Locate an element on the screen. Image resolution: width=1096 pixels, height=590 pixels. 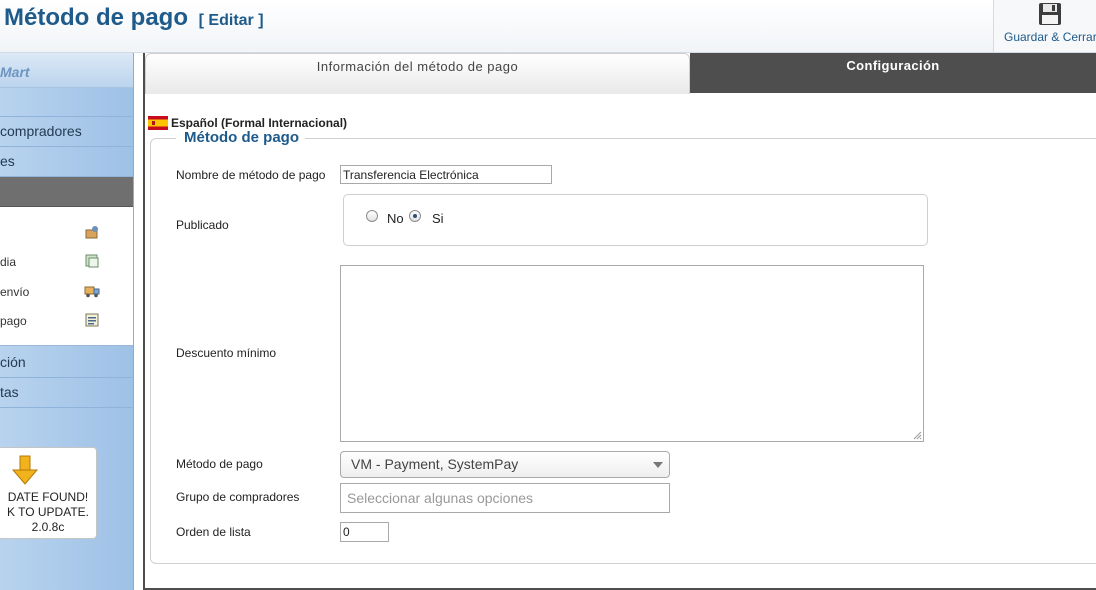
save-close-label: Guardar & Cerrar is located at coordinates (1050, 37).